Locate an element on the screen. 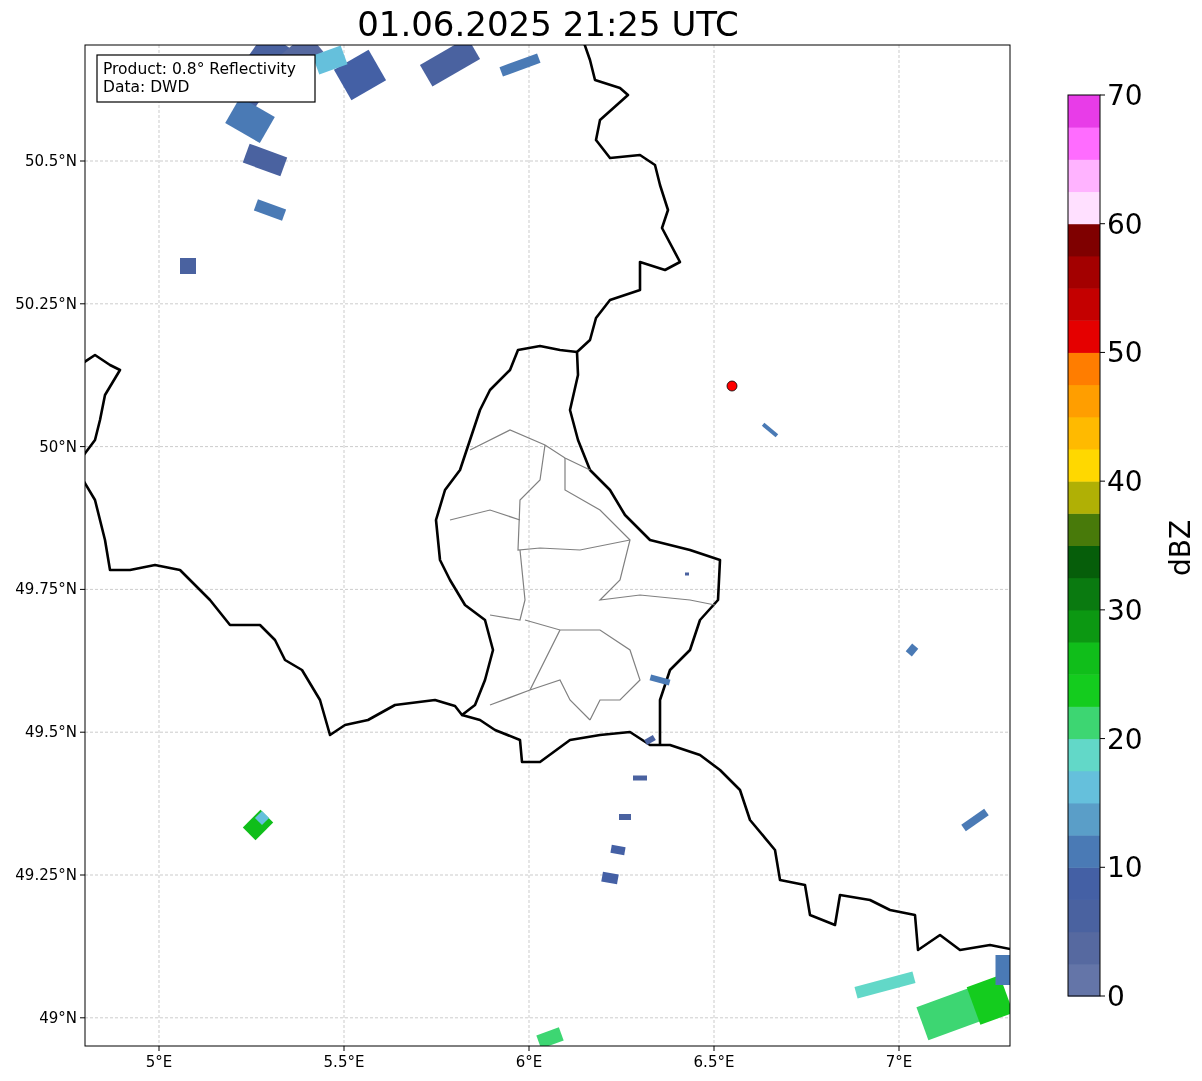 This screenshot has width=1202, height=1081. colorbar-tick-label: 20 is located at coordinates (1125, 739).